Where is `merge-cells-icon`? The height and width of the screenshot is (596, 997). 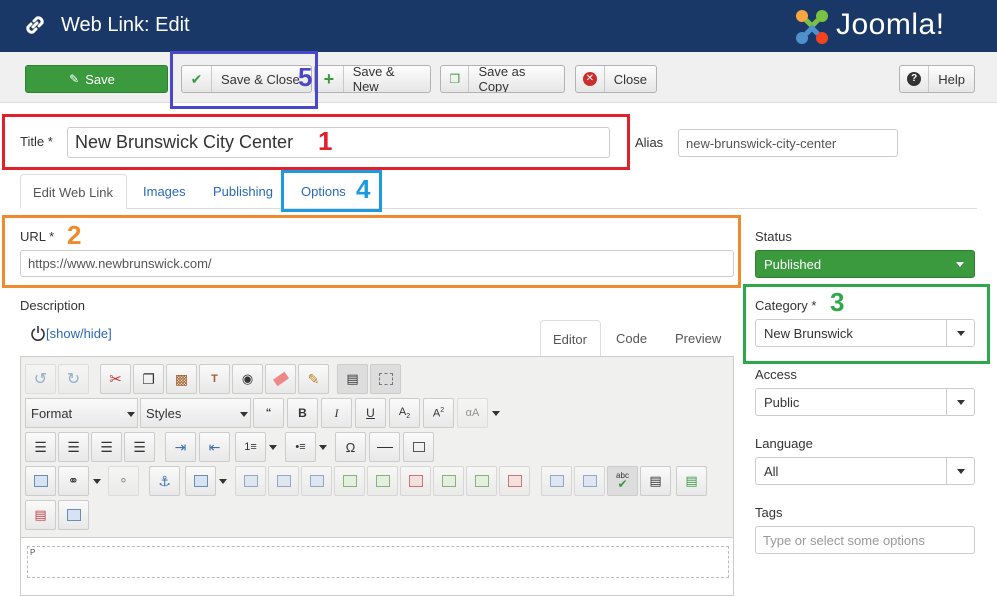 merge-cells-icon is located at coordinates (316, 481).